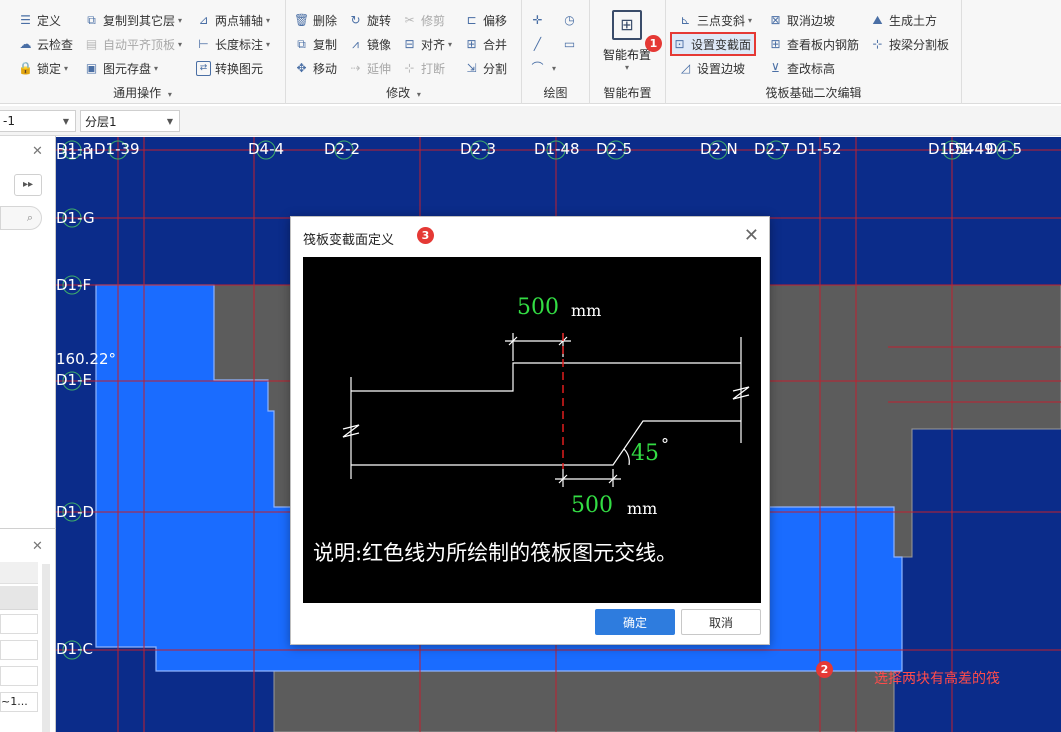 Image resolution: width=1061 pixels, height=732 pixels. I want to click on split-slab-icon: ⊹, so click(877, 43).